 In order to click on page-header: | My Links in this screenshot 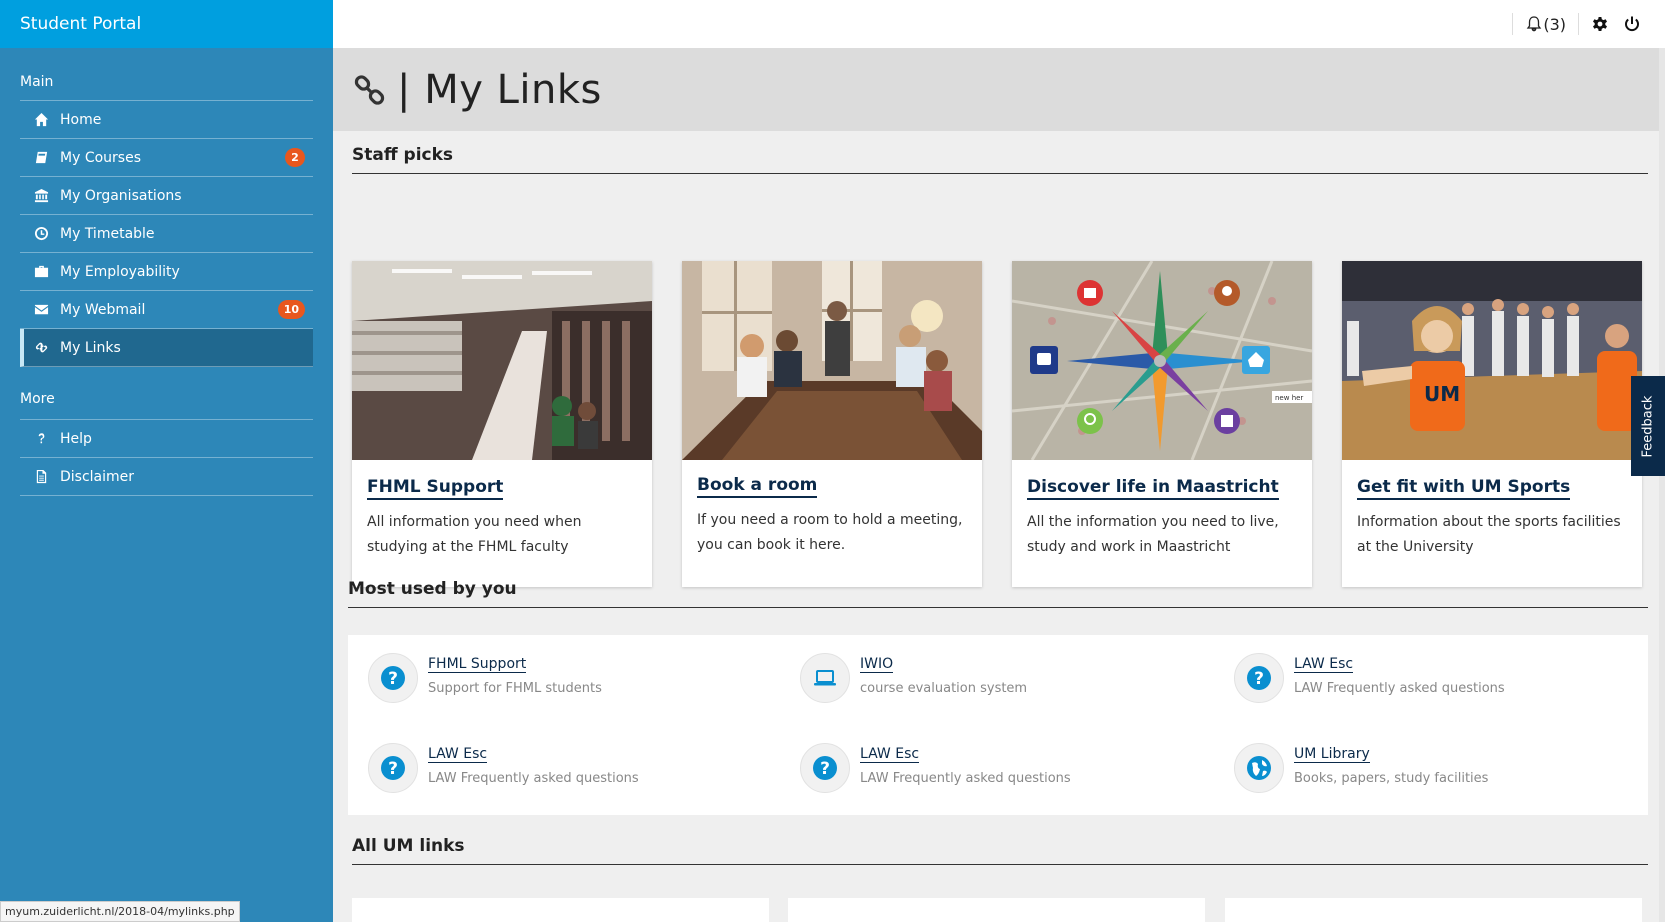, I will do `click(999, 89)`.